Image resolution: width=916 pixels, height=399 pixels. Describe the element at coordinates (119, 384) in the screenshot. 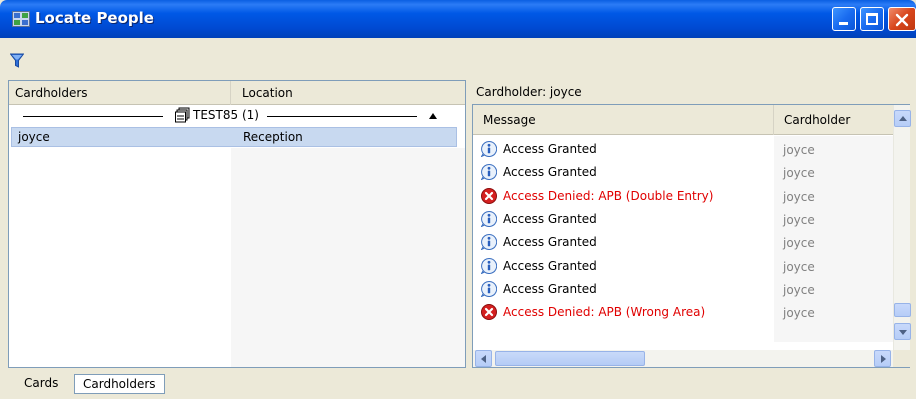

I see `tab-cardholders: Cardholders` at that location.